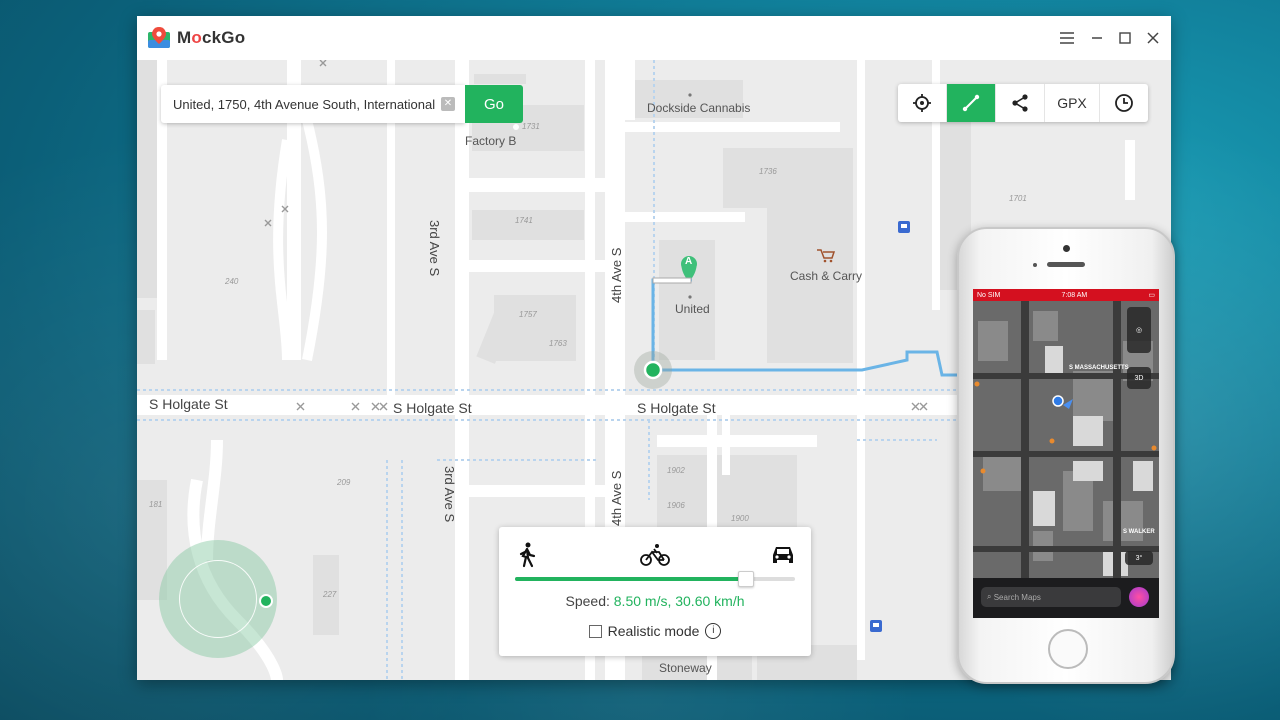  What do you see at coordinates (685, 668) in the screenshot?
I see `poi-stoneway: Stoneway` at bounding box center [685, 668].